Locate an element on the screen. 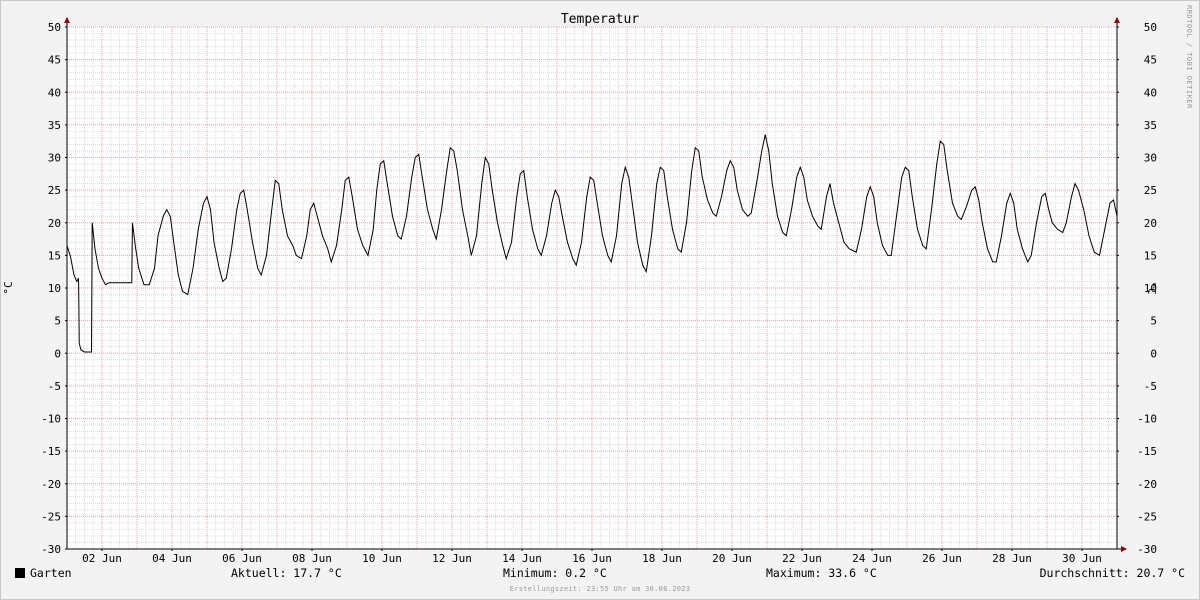 The height and width of the screenshot is (600, 1200). x-tick-label: 12 Jun is located at coordinates (452, 558).